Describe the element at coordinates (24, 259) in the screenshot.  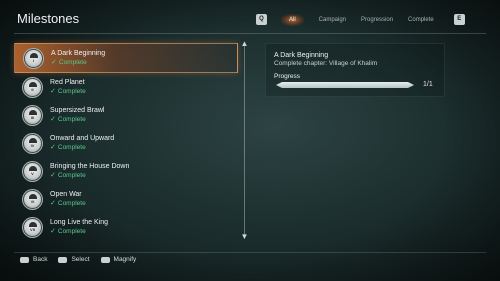
I see `back-key-icon` at that location.